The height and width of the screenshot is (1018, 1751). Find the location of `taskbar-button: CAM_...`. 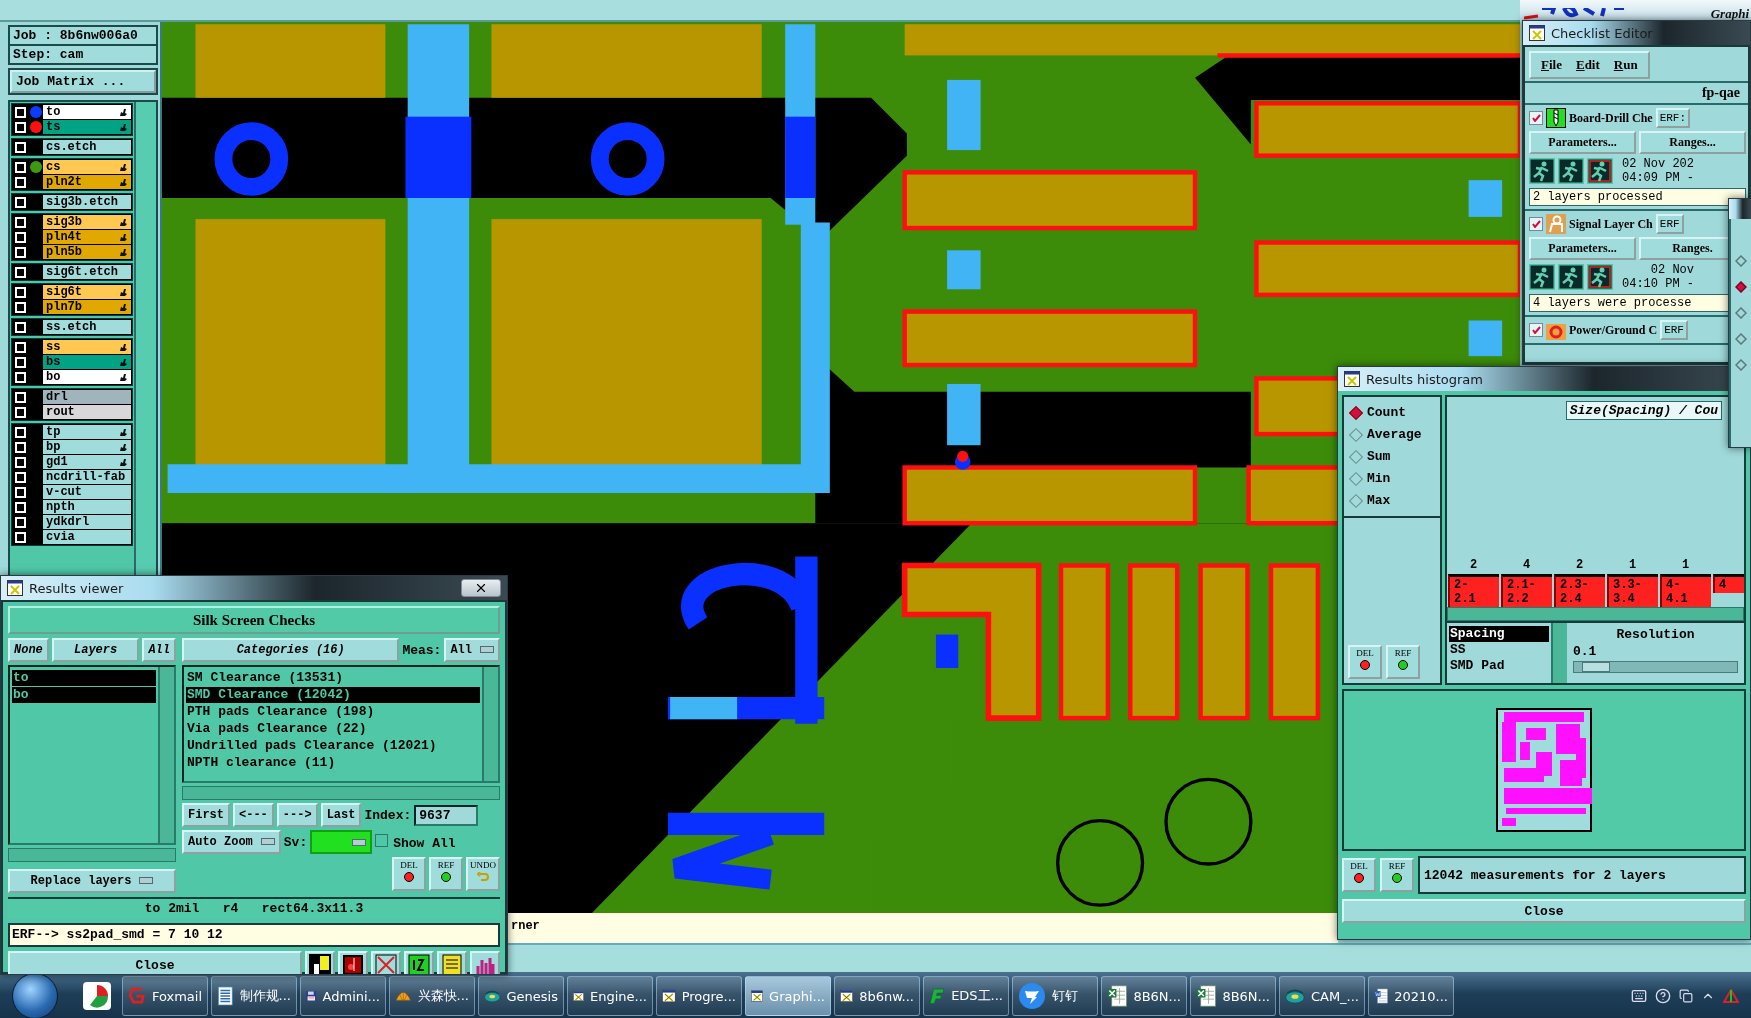

taskbar-button: CAM_... is located at coordinates (1322, 996).